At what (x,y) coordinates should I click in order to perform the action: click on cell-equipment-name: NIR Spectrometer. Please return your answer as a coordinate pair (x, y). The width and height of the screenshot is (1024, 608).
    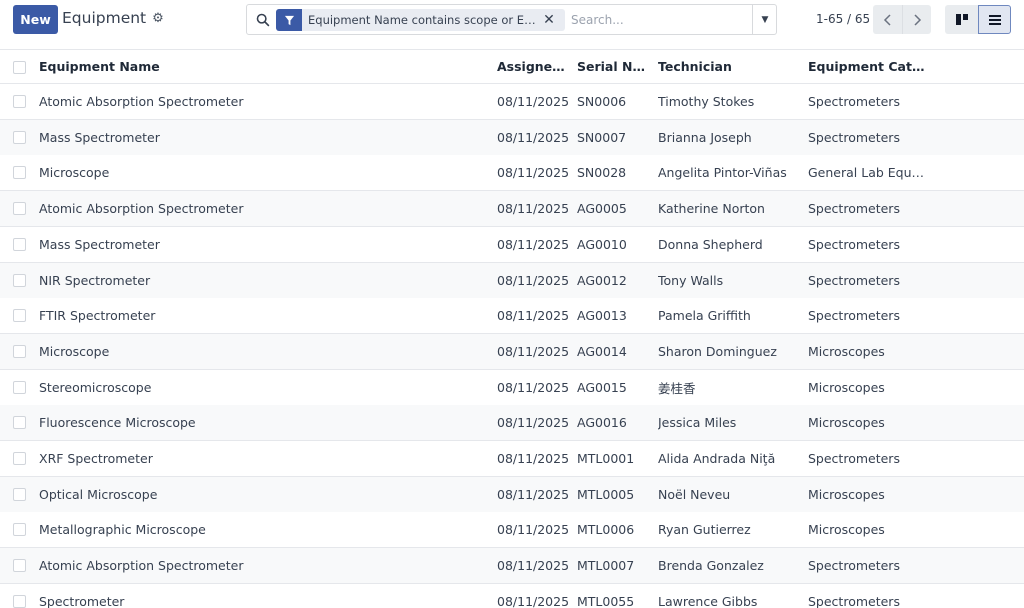
    Looking at the image, I should click on (95, 280).